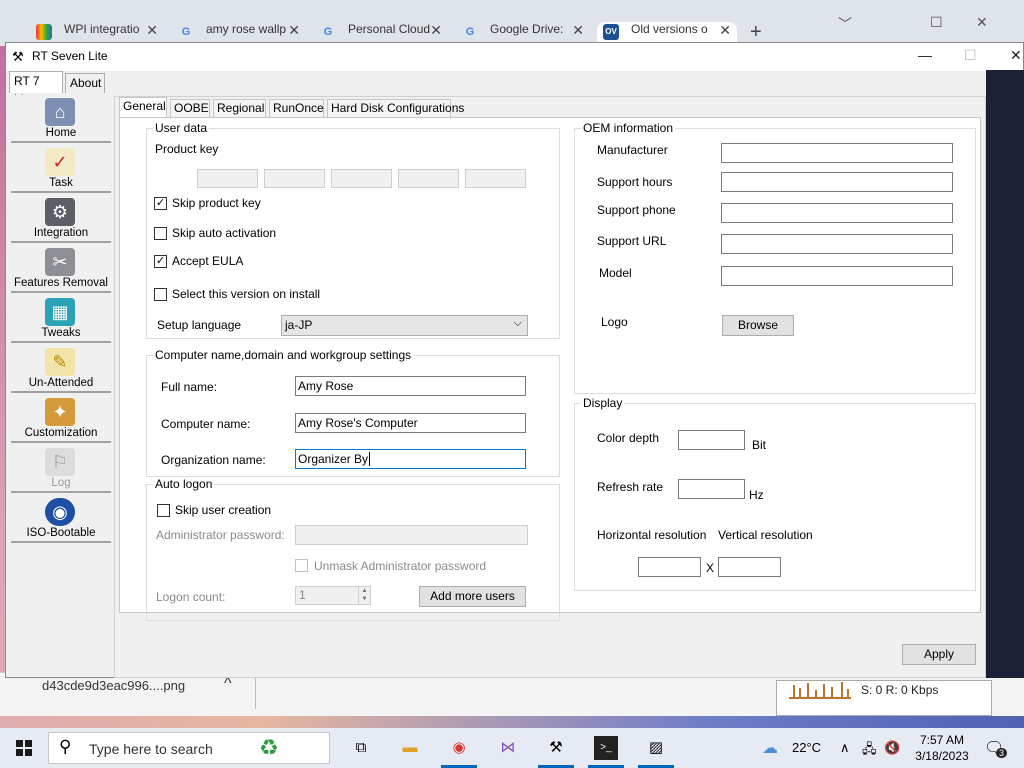 This screenshot has width=1024, height=768. What do you see at coordinates (970, 55) in the screenshot?
I see `maximize-button: ☐` at bounding box center [970, 55].